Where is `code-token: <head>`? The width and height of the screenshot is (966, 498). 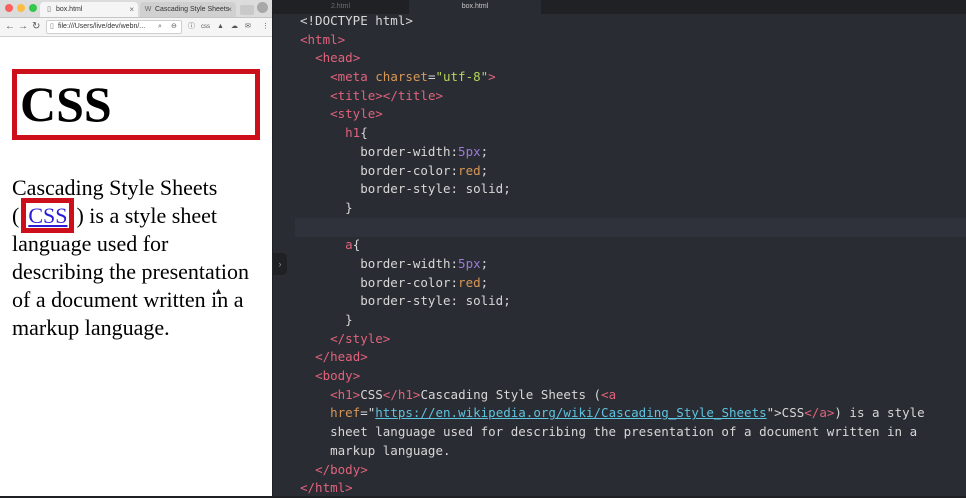 code-token: <head> is located at coordinates (338, 58).